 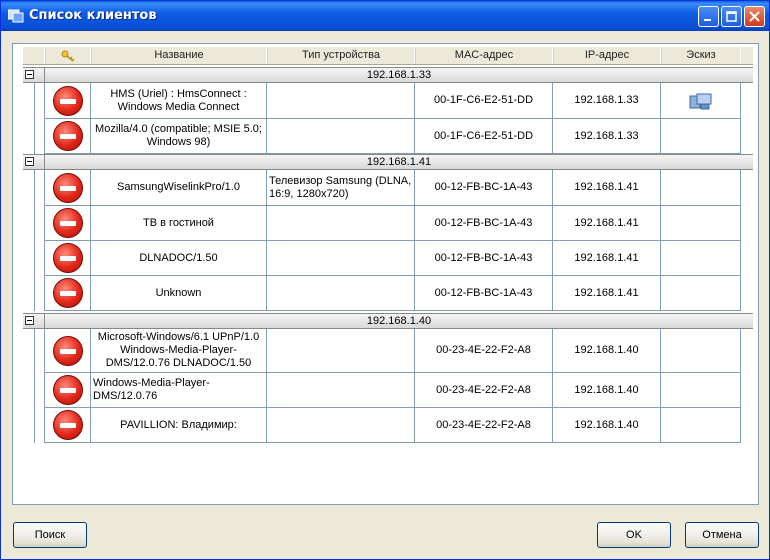 I want to click on group-label: 192.168.1.41, so click(x=398, y=162).